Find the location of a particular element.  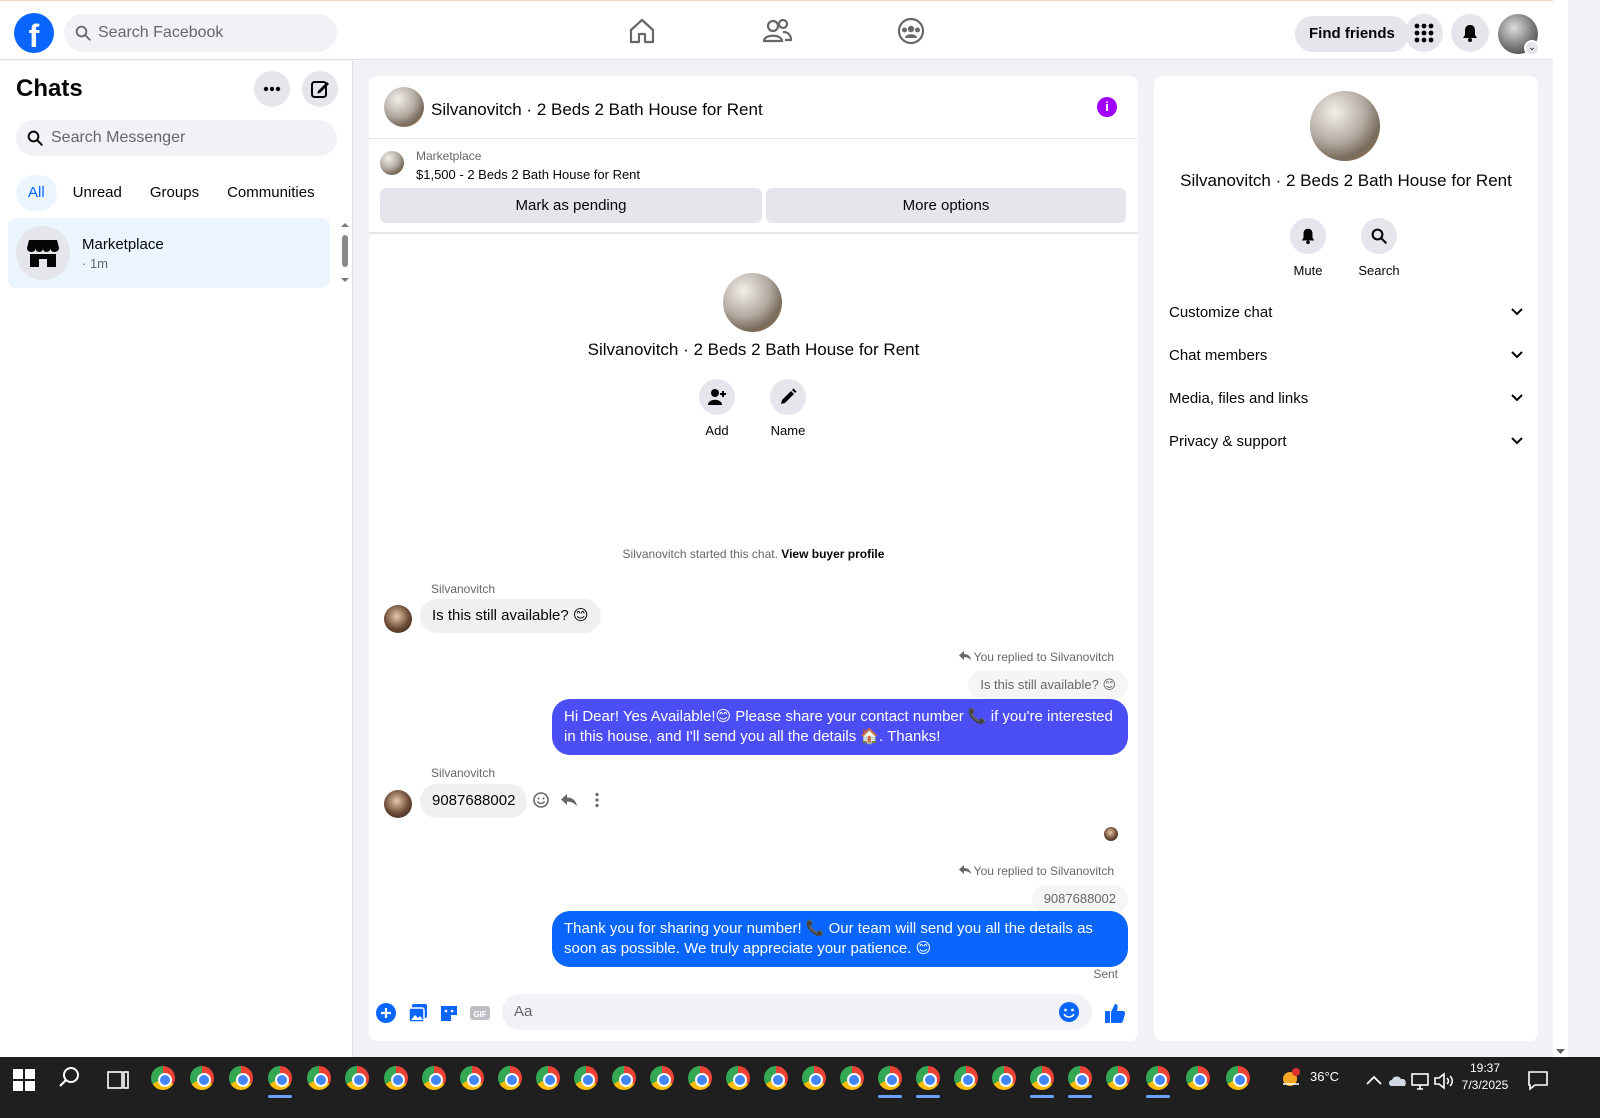

home-icon is located at coordinates (642, 31).